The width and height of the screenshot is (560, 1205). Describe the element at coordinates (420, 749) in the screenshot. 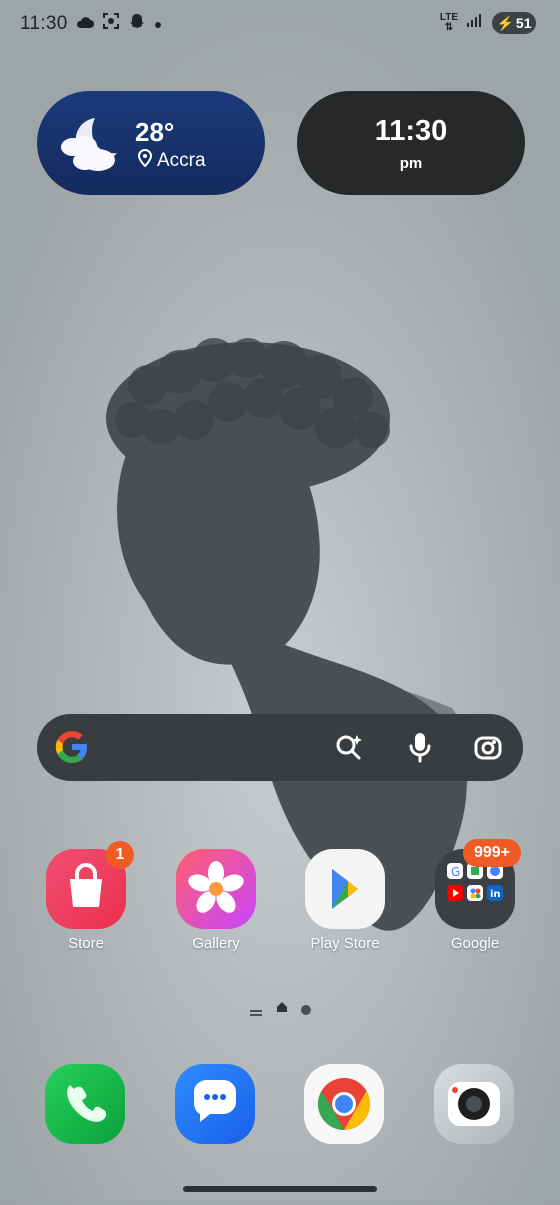

I see `microphone-icon` at that location.